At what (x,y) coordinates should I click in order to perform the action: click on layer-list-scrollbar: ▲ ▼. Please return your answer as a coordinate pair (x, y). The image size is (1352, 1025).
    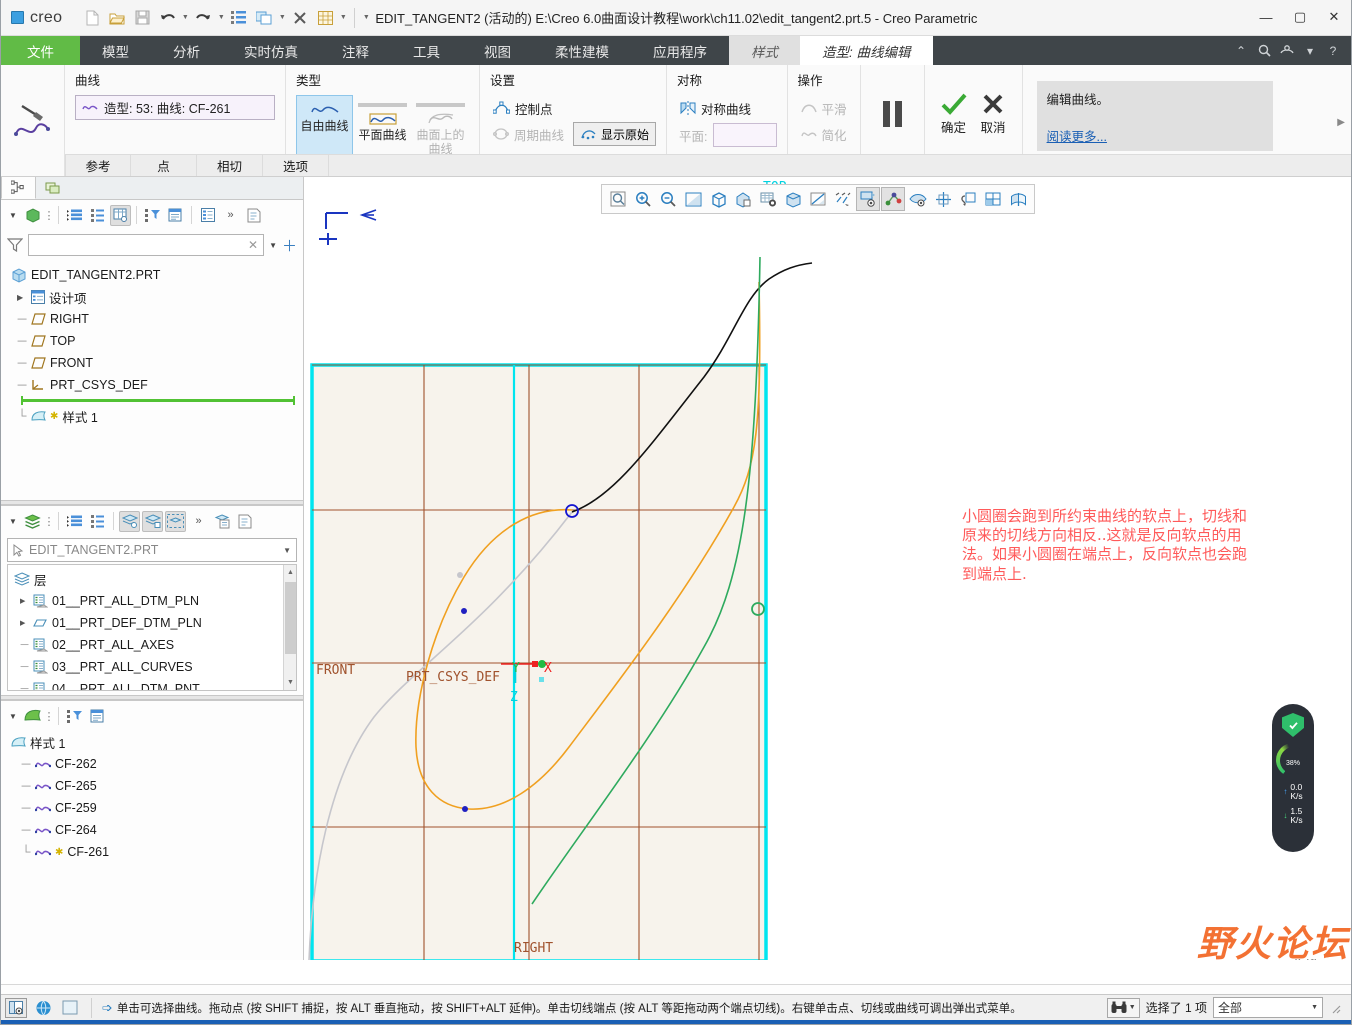
    Looking at the image, I should click on (289, 627).